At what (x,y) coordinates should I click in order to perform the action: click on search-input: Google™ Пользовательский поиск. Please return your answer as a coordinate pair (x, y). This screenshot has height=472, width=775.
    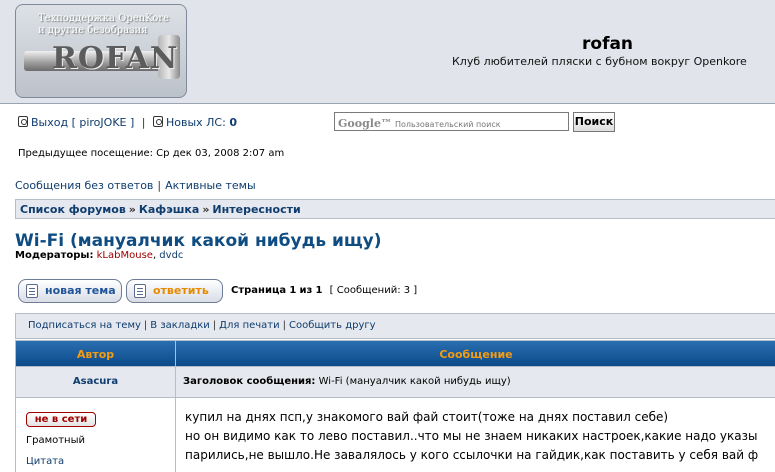
    Looking at the image, I should click on (451, 121).